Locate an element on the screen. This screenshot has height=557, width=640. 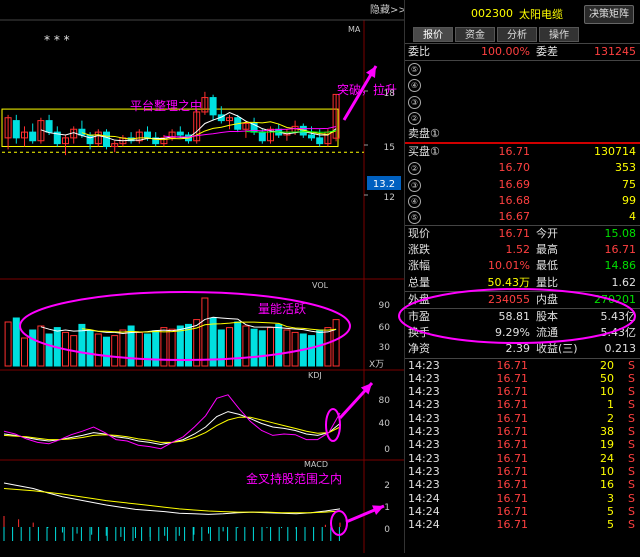
quote-value: 15.08 is located at coordinates (620, 234).